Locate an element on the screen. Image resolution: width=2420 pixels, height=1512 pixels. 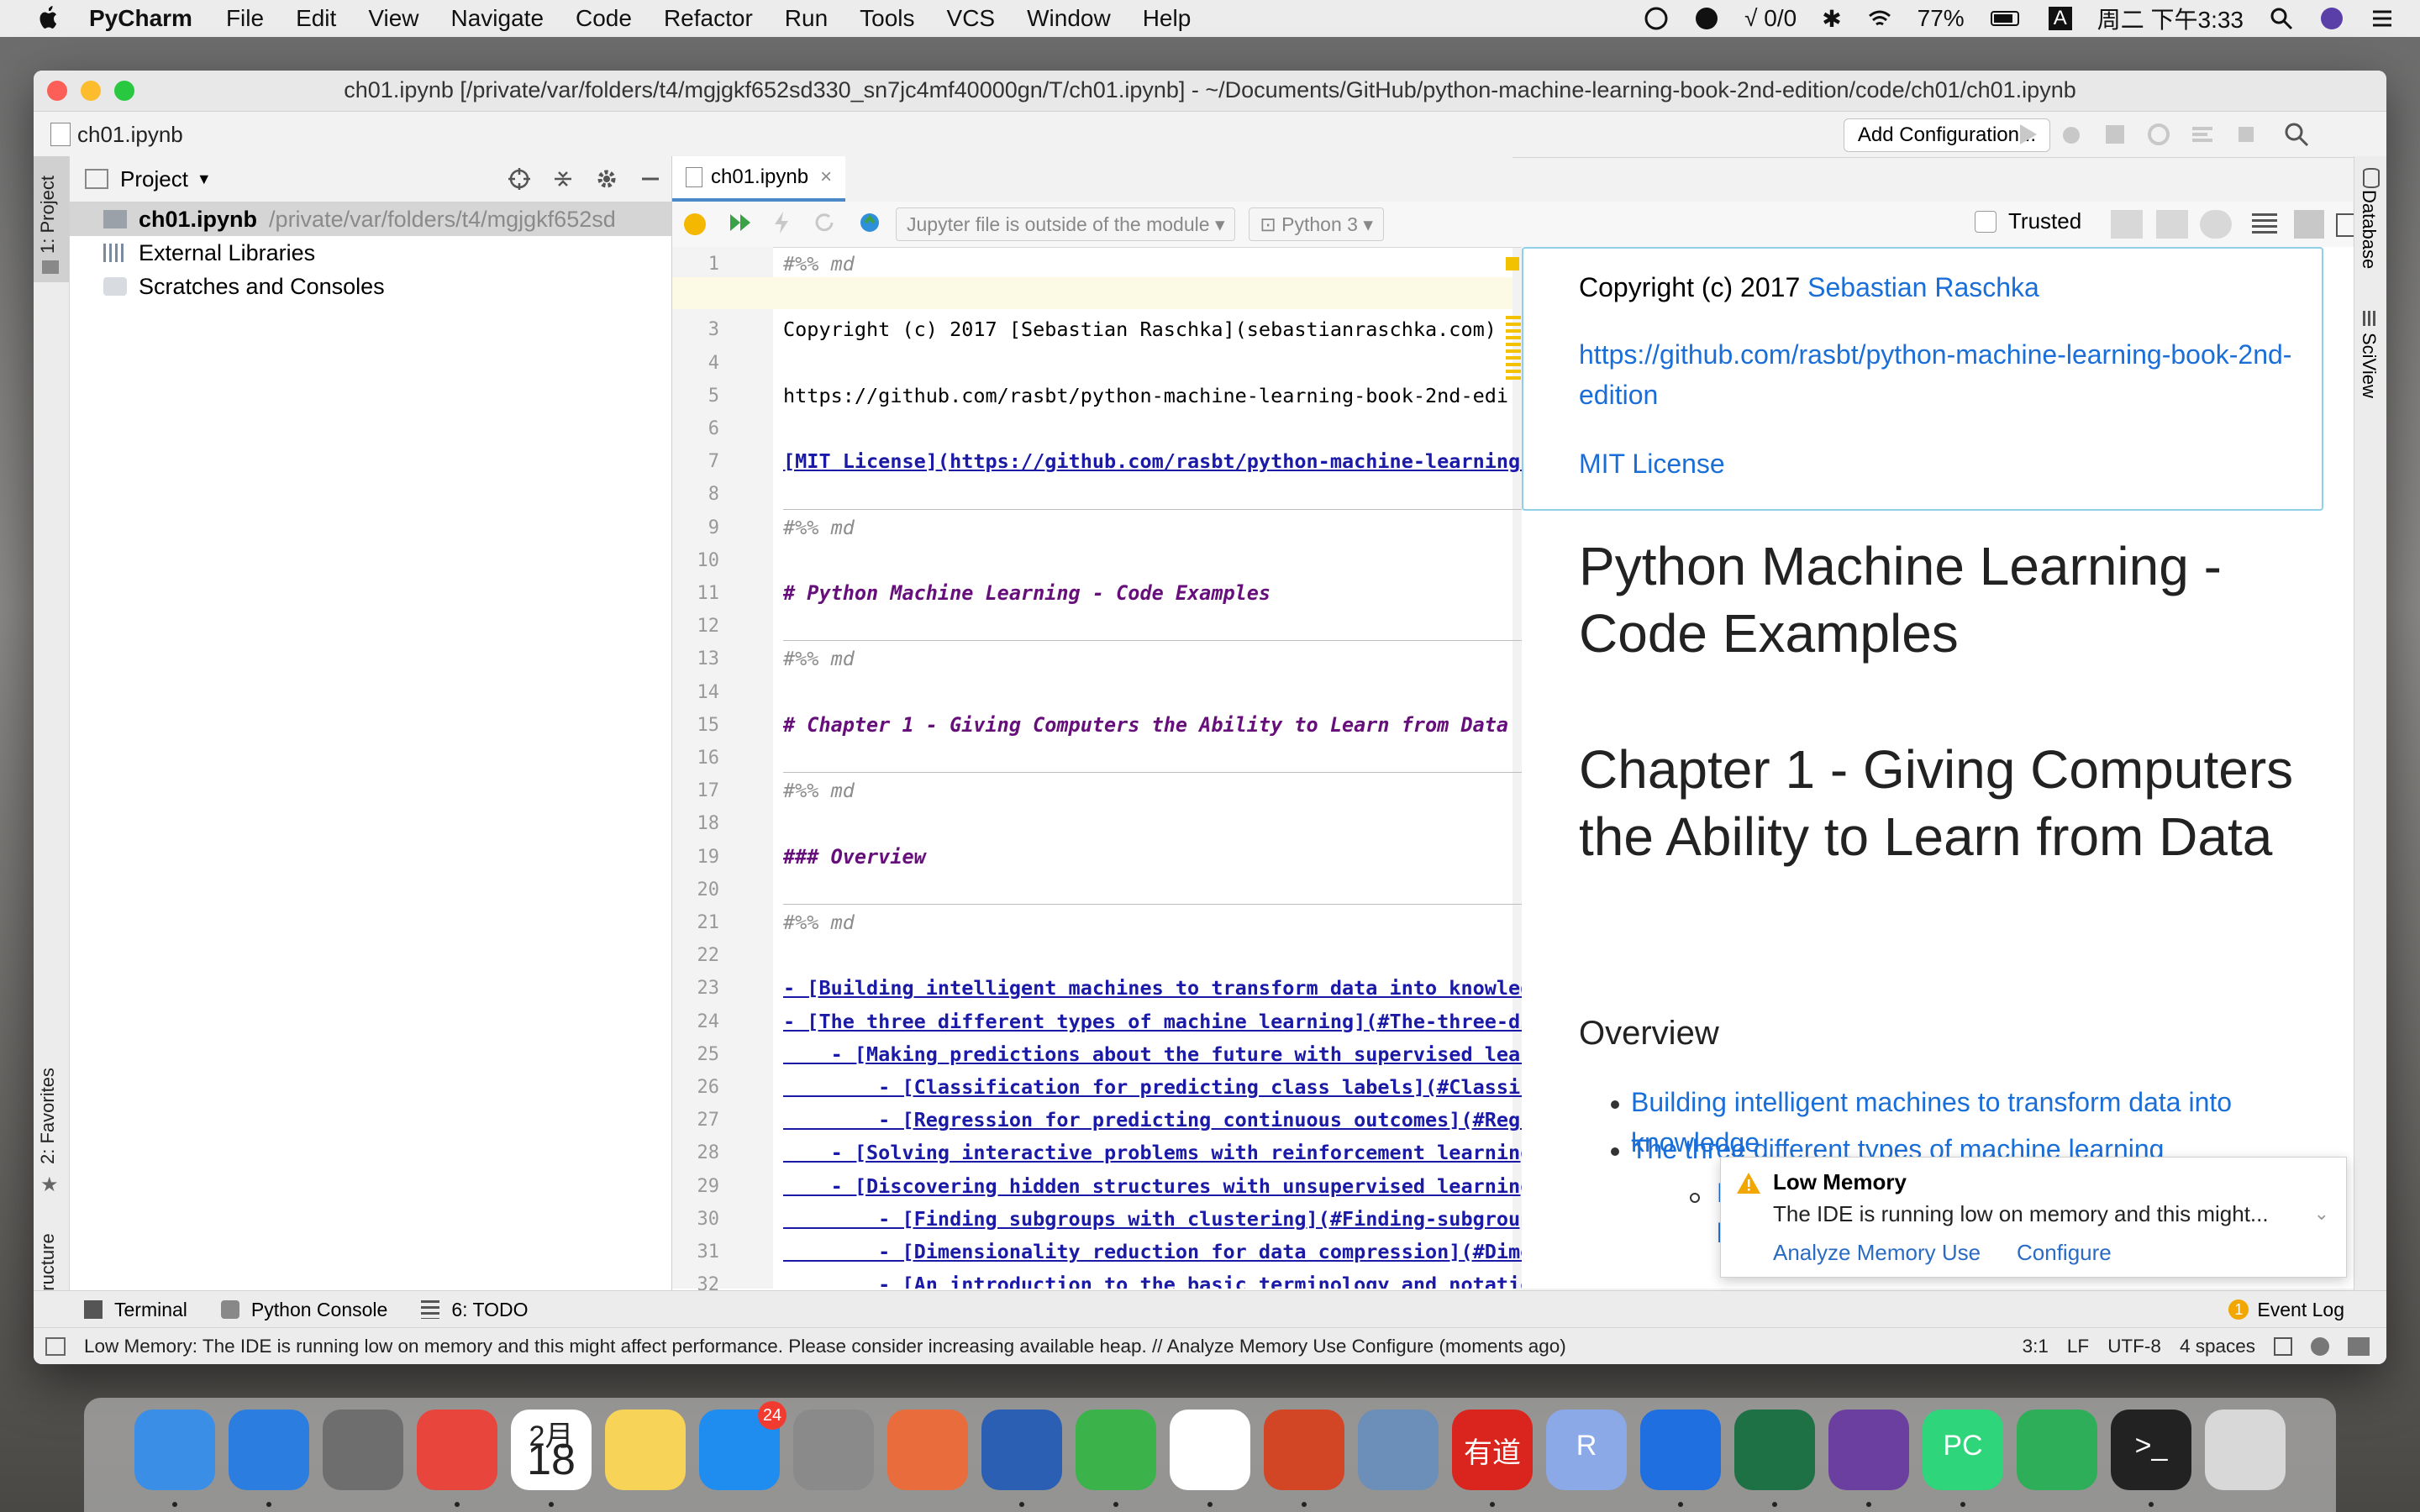
tree-item-name: External Libraries is located at coordinates (227, 253).